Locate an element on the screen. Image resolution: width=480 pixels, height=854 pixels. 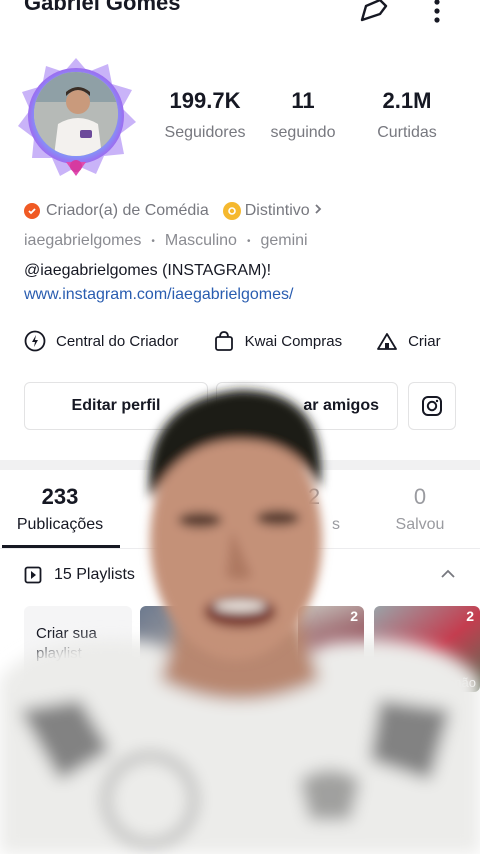
create-playlist-card: Criar sua playlist is located at coordinates (78, 649).